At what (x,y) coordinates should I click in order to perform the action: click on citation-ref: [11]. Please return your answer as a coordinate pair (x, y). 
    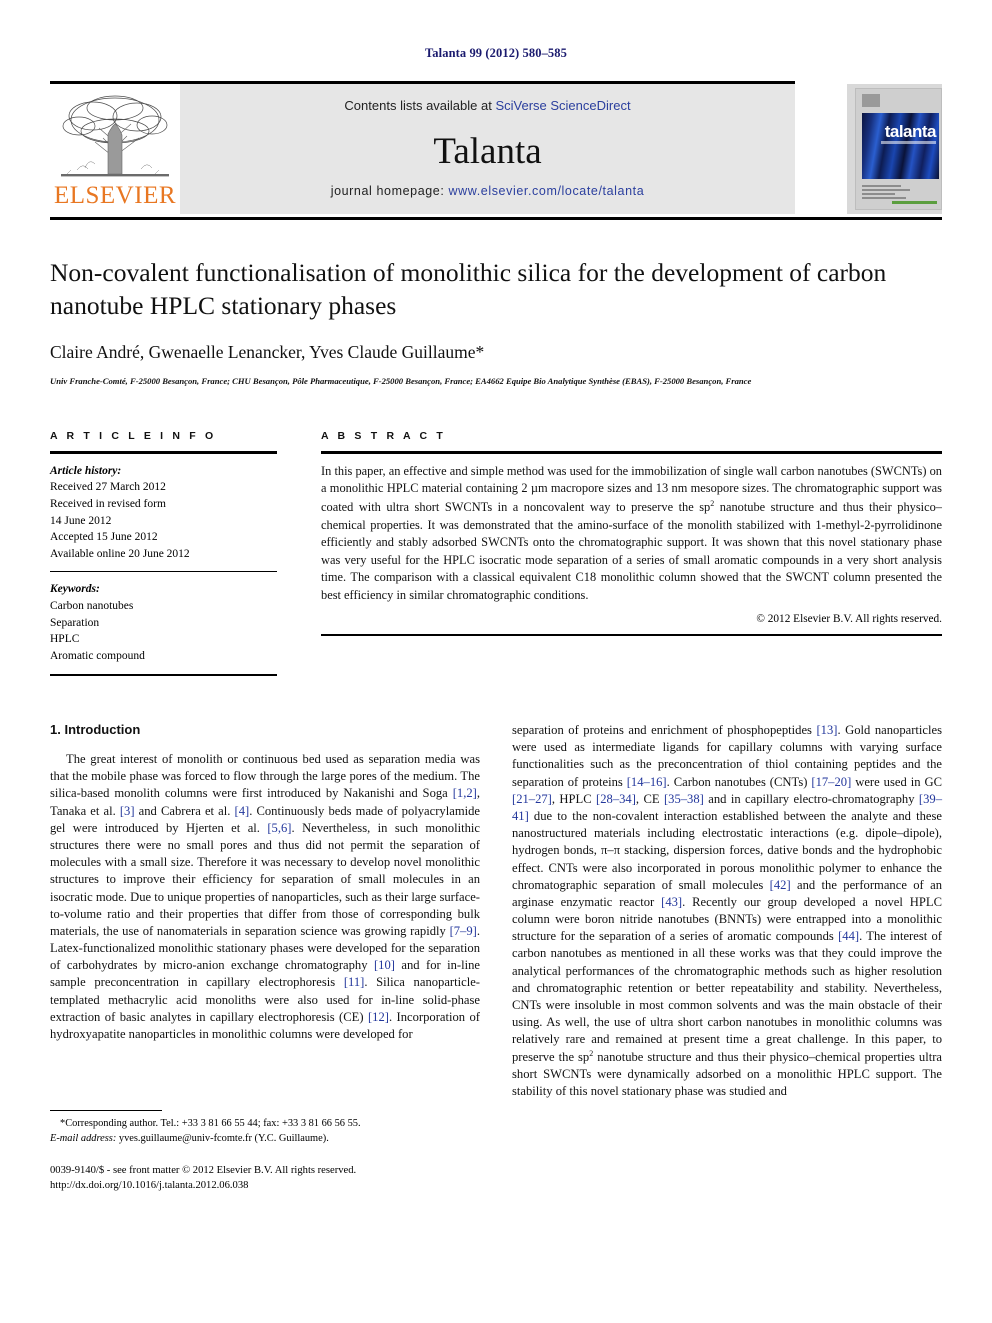
    Looking at the image, I should click on (354, 982).